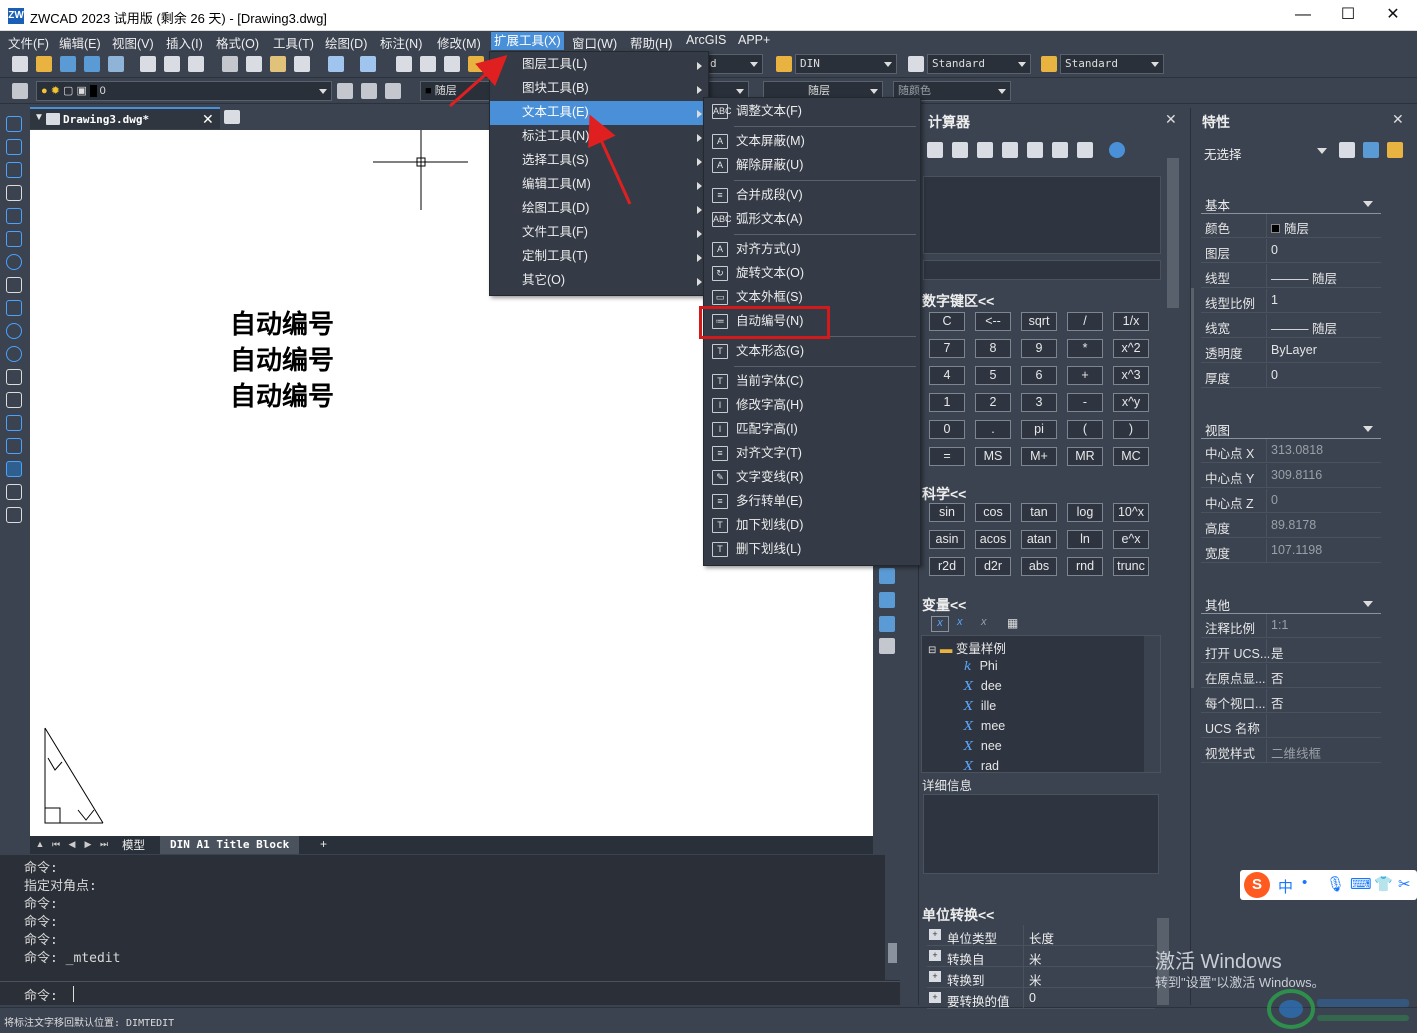 The width and height of the screenshot is (1417, 1033). What do you see at coordinates (1291, 301) in the screenshot?
I see `property-row: 线型比例 1` at bounding box center [1291, 301].